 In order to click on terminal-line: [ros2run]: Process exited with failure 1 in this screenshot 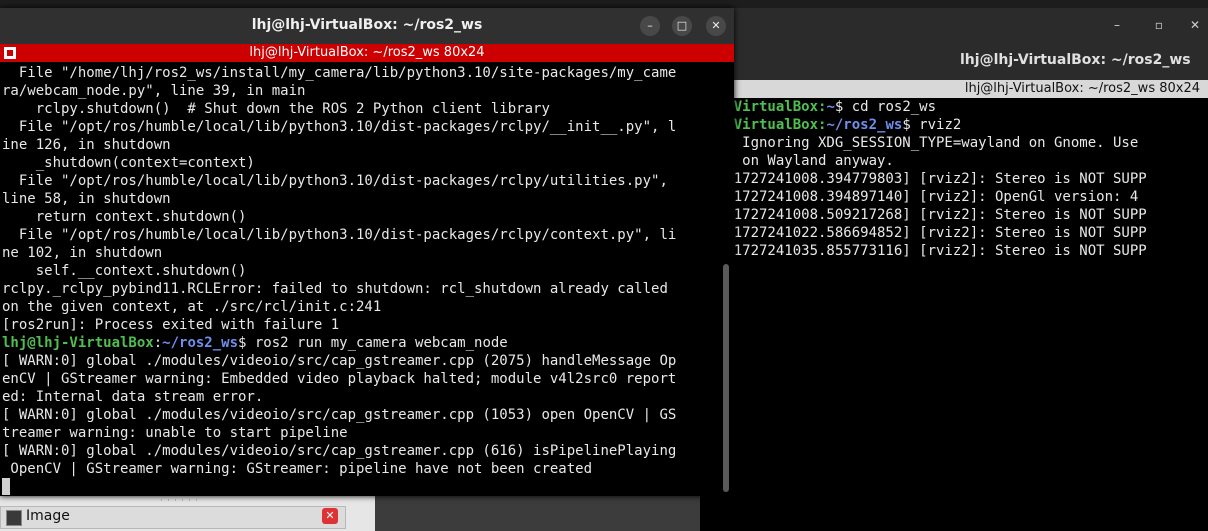, I will do `click(171, 325)`.